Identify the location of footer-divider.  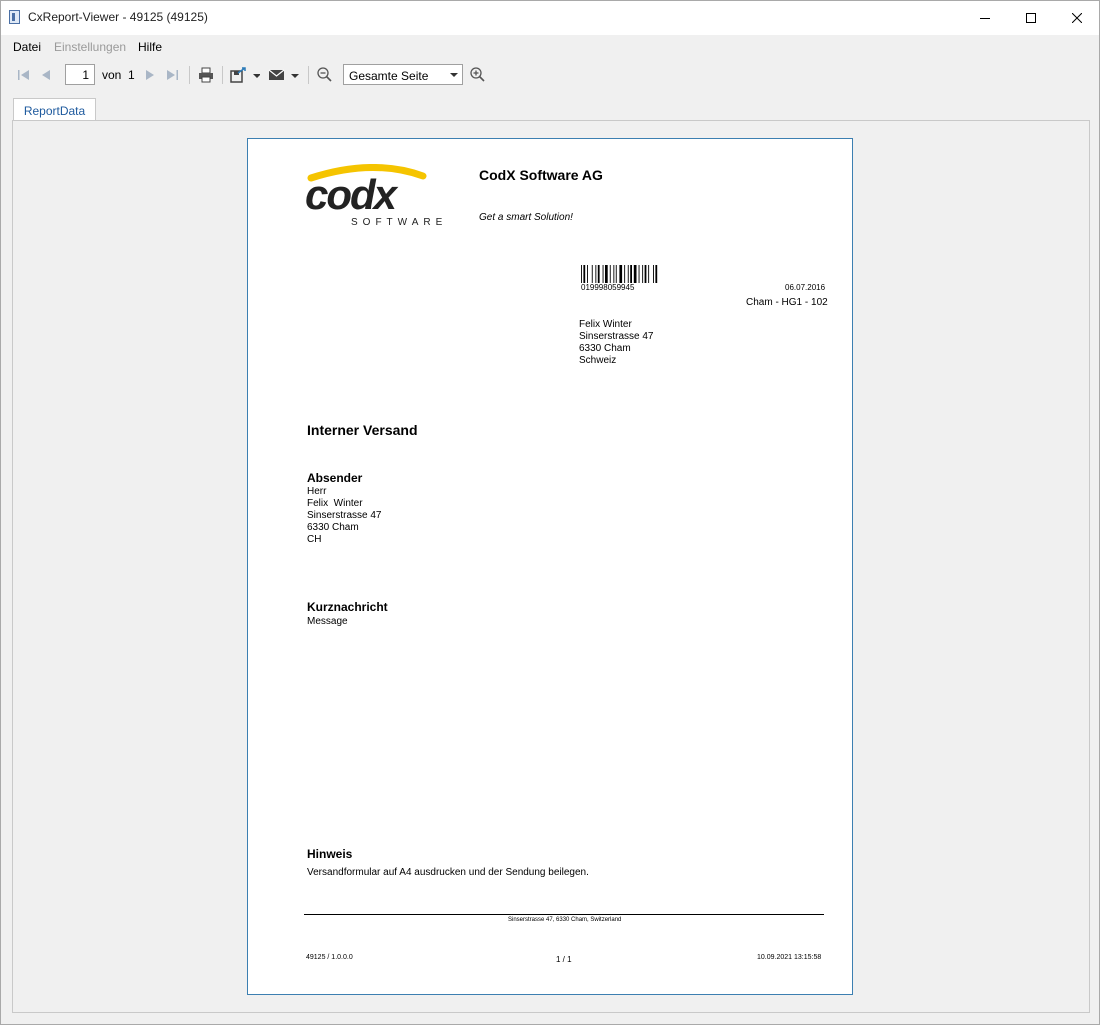
(564, 914).